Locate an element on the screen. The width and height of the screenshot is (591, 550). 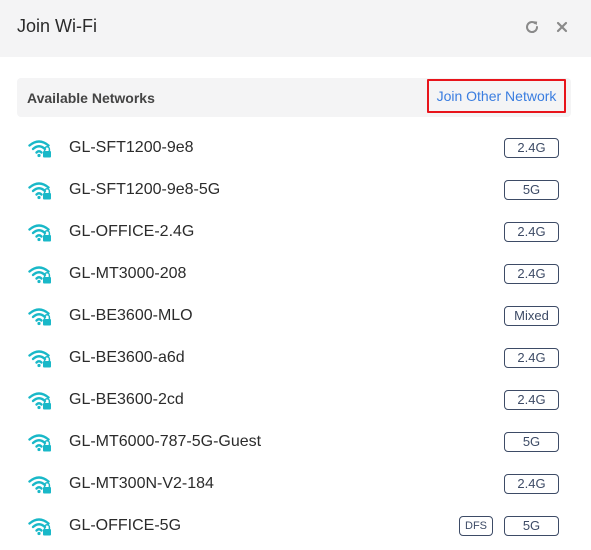
network-row: GL-OFFICE-2.4G 2.4G is located at coordinates (295, 232).